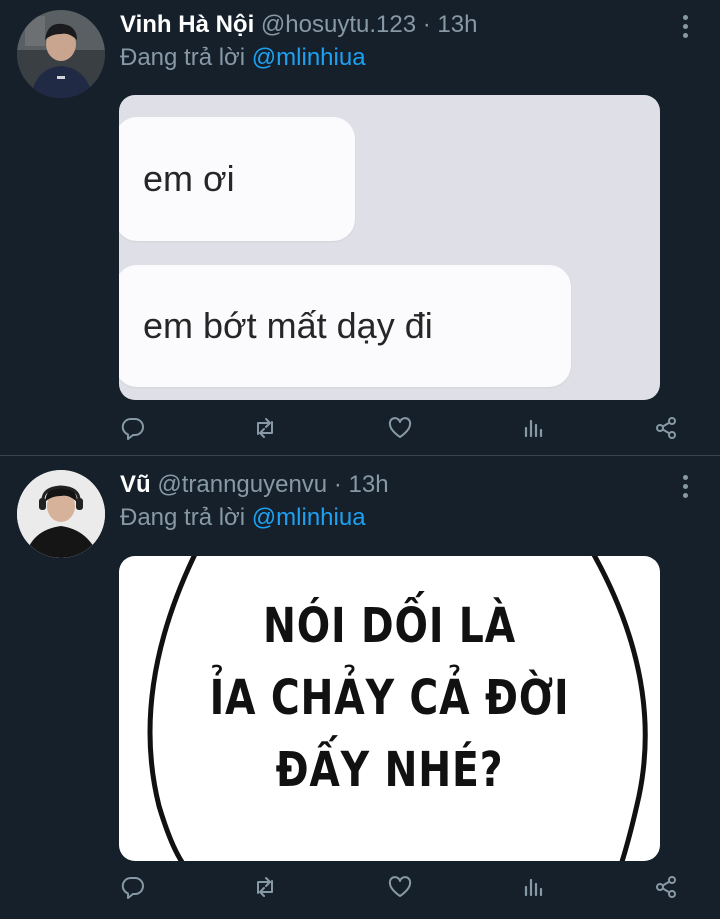  Describe the element at coordinates (389, 626) in the screenshot. I see `comic-line: NÓI DỐI LÀ` at that location.